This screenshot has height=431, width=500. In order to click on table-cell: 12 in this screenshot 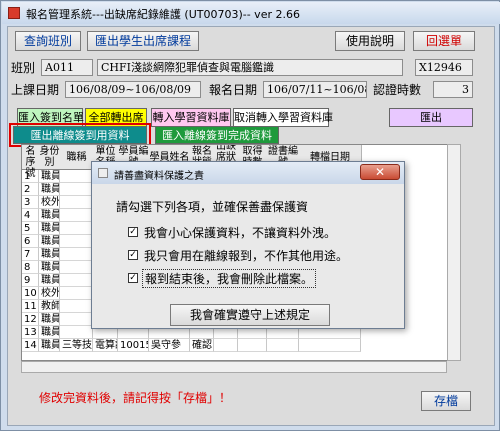, I will do `click(30, 319)`.